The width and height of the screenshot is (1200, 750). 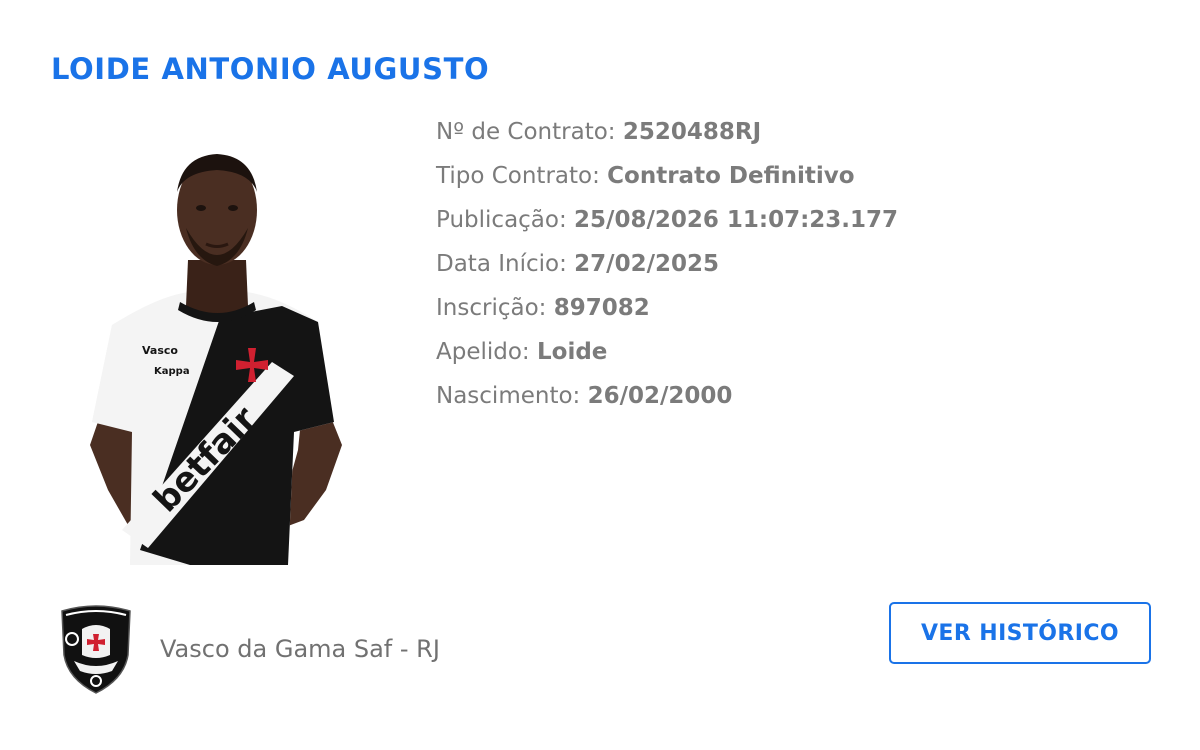 What do you see at coordinates (1020, 633) in the screenshot?
I see `view-history-button: VER HISTÓRICO` at bounding box center [1020, 633].